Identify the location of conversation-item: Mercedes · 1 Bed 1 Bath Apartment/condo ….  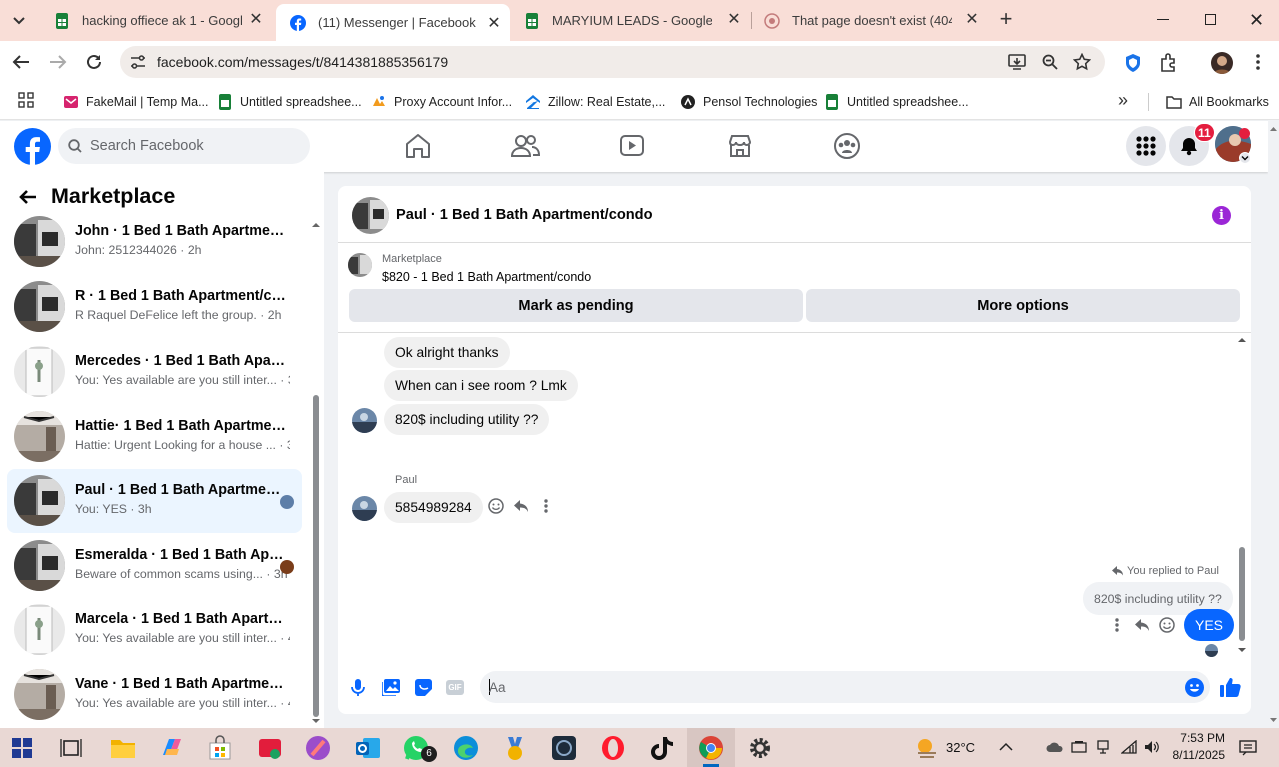
(154, 371).